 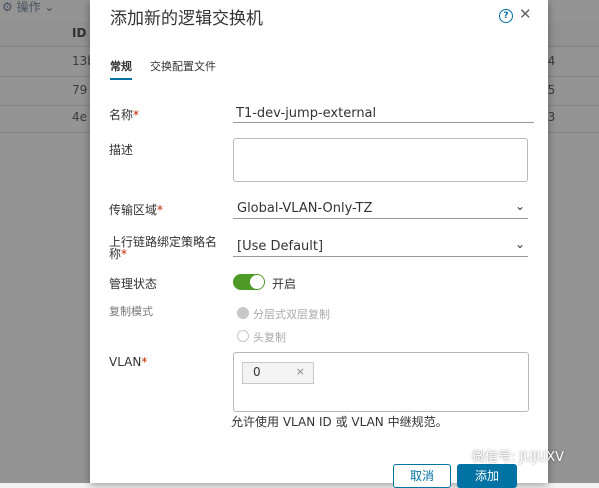 What do you see at coordinates (380, 209) in the screenshot?
I see `transport-zone-select: Global-VLAN-Only-TZ ⌄` at bounding box center [380, 209].